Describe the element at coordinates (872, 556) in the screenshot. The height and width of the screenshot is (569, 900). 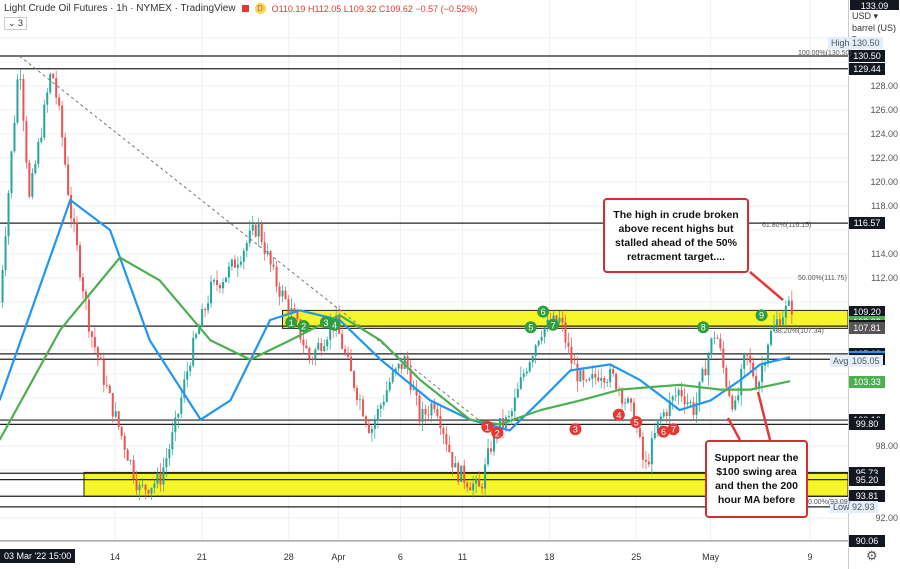
I see `settings-gear-icon: ⚙` at that location.